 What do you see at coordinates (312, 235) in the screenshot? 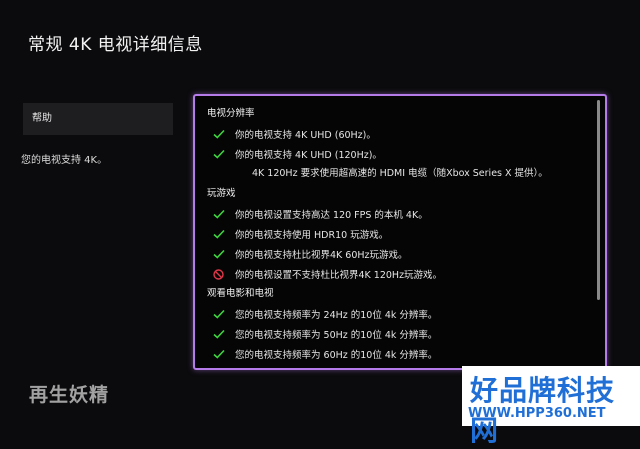
I see `list-item-text: 你的电视支持使用 HDR10 玩游戏。` at bounding box center [312, 235].